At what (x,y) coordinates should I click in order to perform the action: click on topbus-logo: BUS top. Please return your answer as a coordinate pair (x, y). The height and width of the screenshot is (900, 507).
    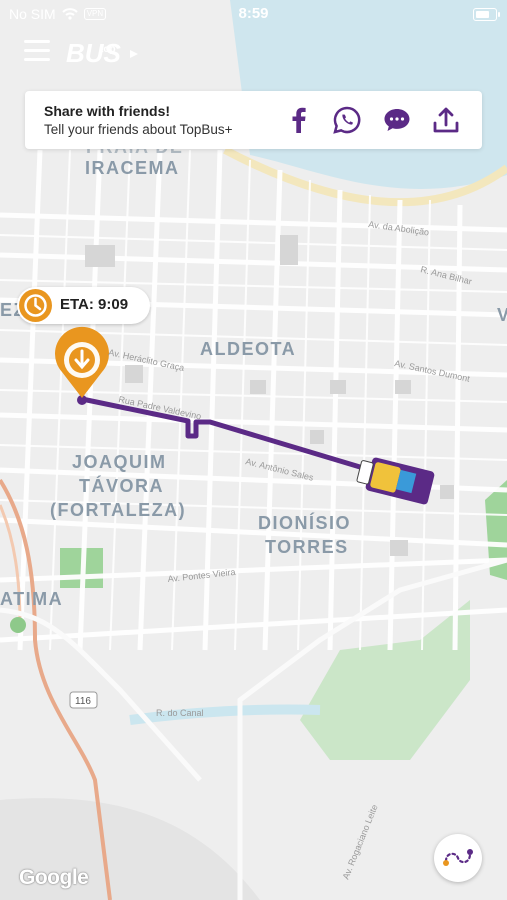
    Looking at the image, I should click on (102, 52).